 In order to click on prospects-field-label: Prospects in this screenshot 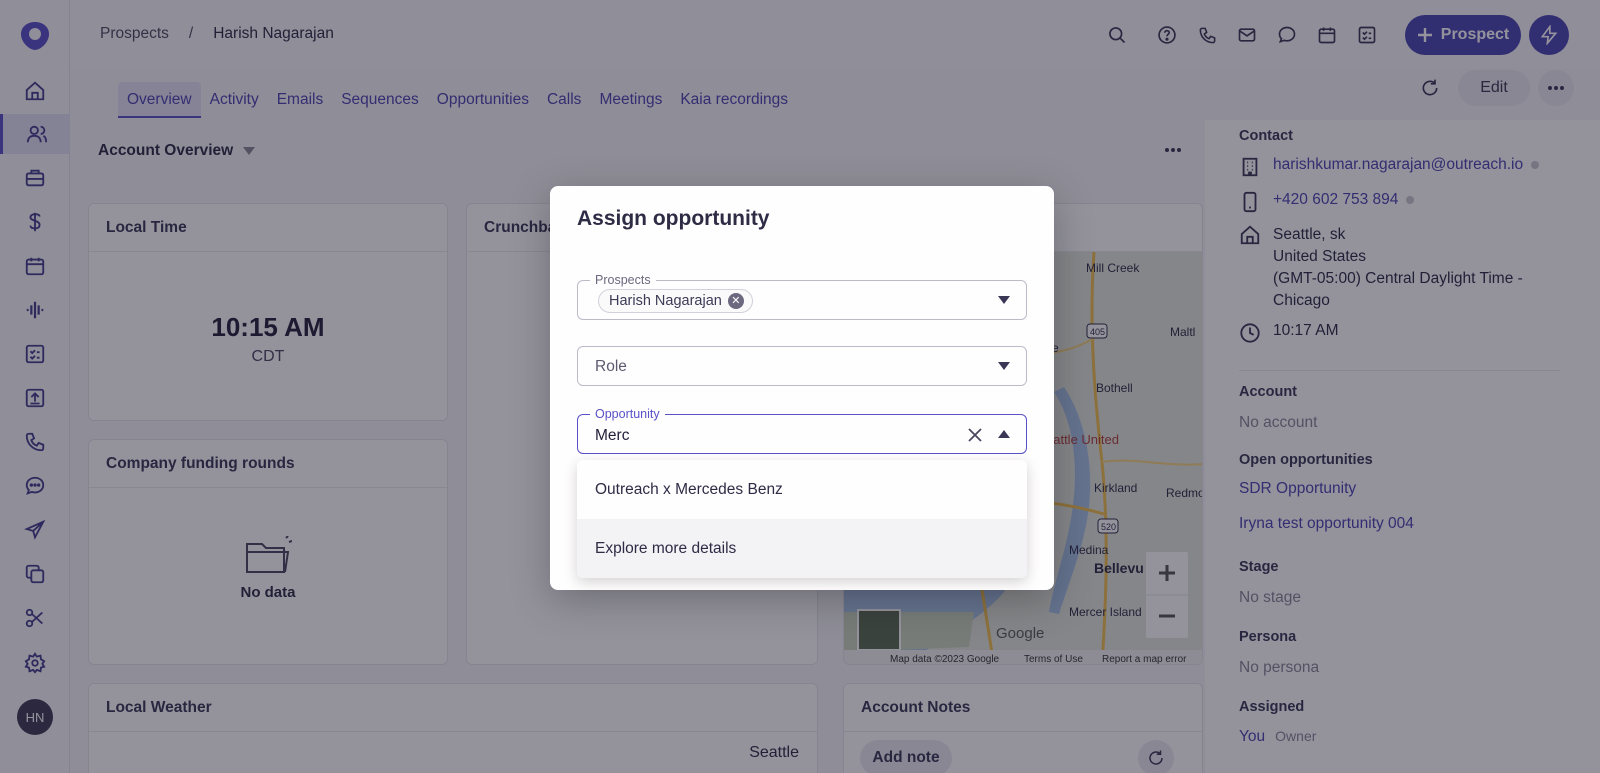, I will do `click(623, 280)`.